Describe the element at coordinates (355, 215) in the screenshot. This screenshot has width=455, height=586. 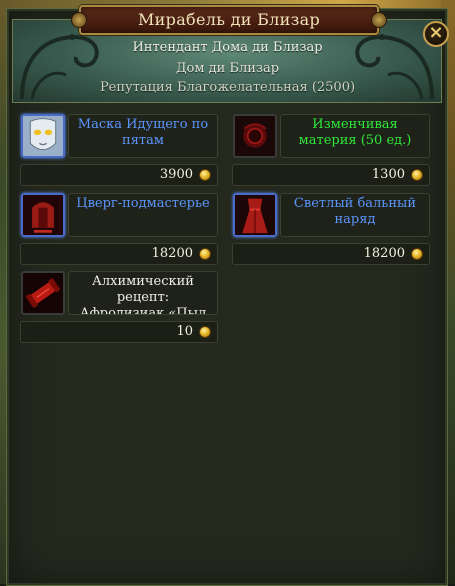
I see `item-name: Светлый бальный наряд` at that location.